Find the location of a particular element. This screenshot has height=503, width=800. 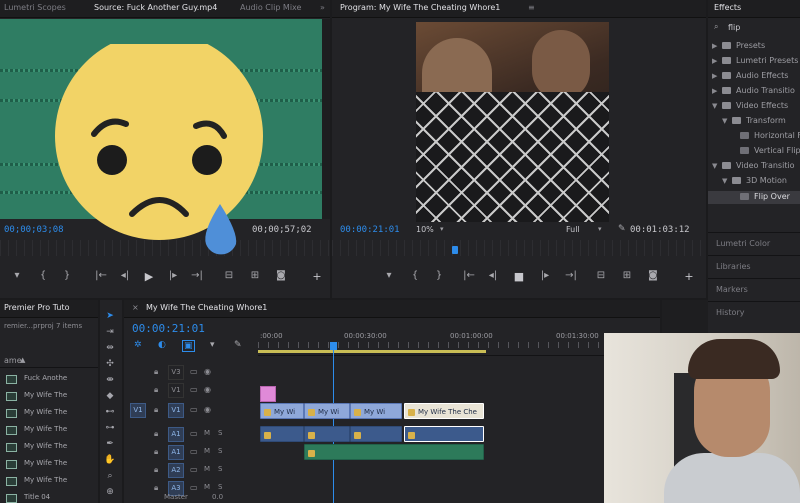

clip-v1-c: My Wi is located at coordinates (376, 411).